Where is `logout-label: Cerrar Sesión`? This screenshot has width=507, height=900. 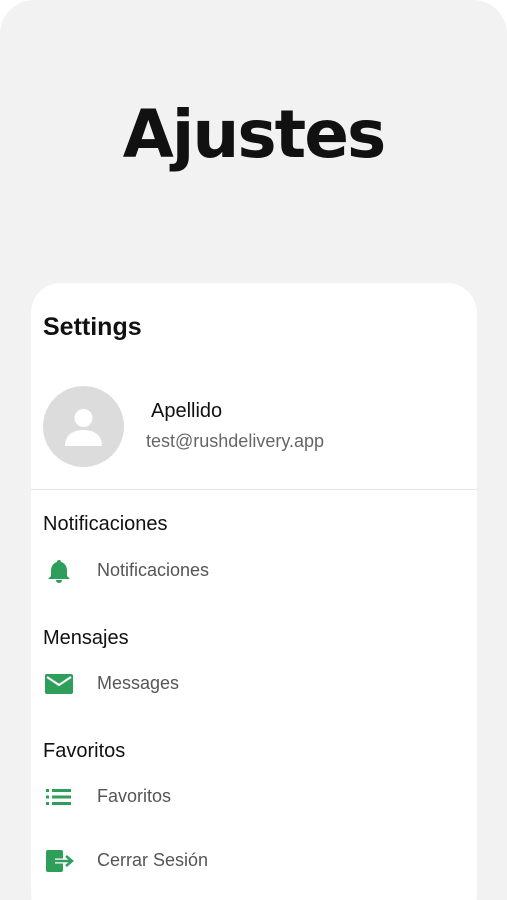
logout-label: Cerrar Sesión is located at coordinates (153, 860).